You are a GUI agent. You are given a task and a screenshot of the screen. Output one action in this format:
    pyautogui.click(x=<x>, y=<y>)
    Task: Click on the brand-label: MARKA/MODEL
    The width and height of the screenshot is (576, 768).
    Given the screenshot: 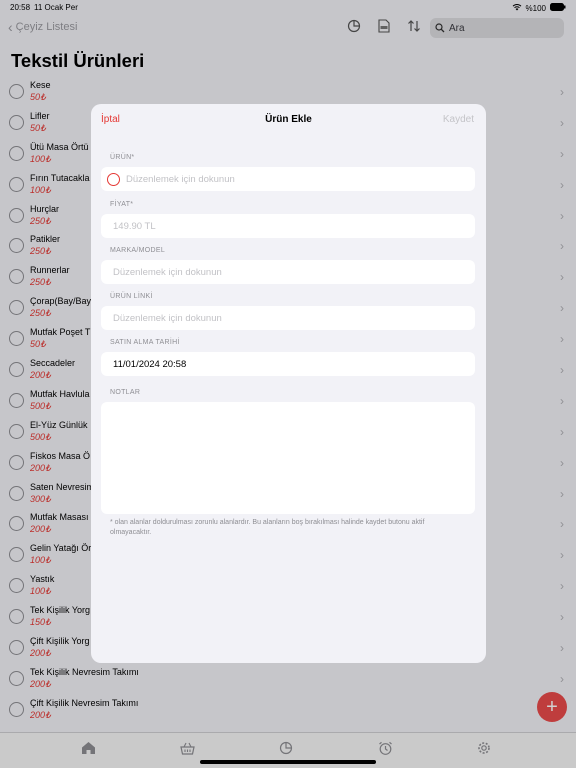 What is the action you would take?
    pyautogui.click(x=138, y=250)
    